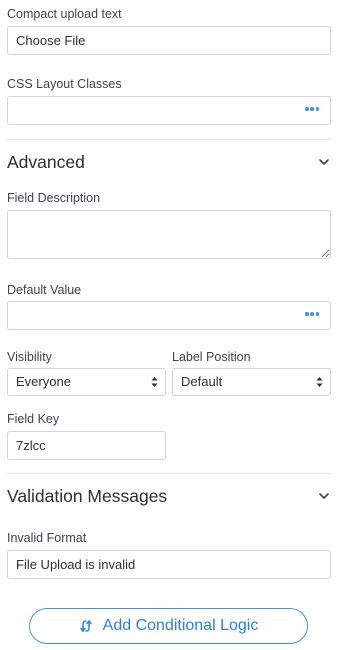  Describe the element at coordinates (86, 445) in the screenshot. I see `field-key-input` at that location.